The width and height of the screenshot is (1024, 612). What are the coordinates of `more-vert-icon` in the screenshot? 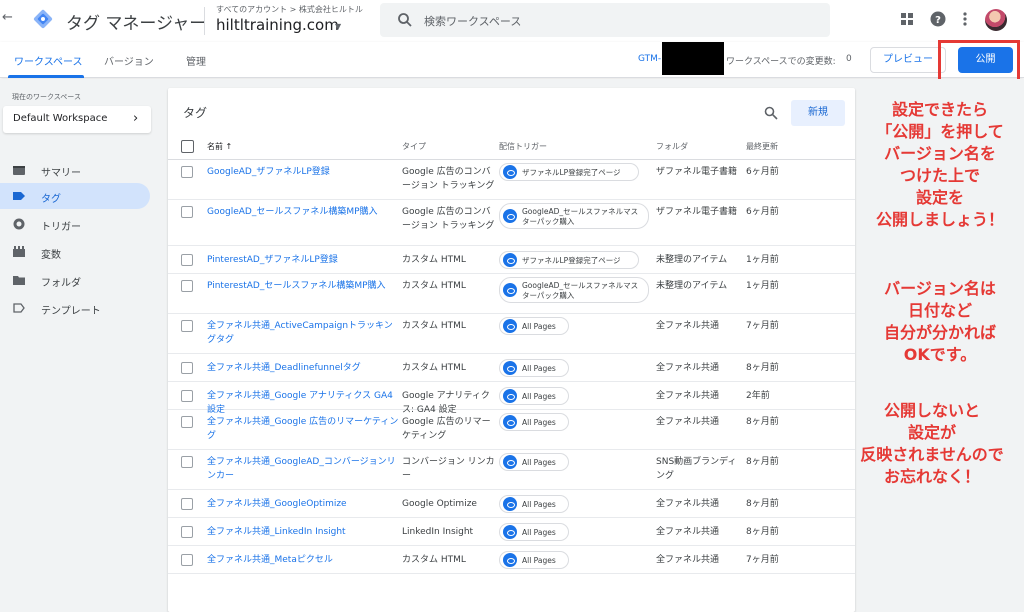 It's located at (965, 19).